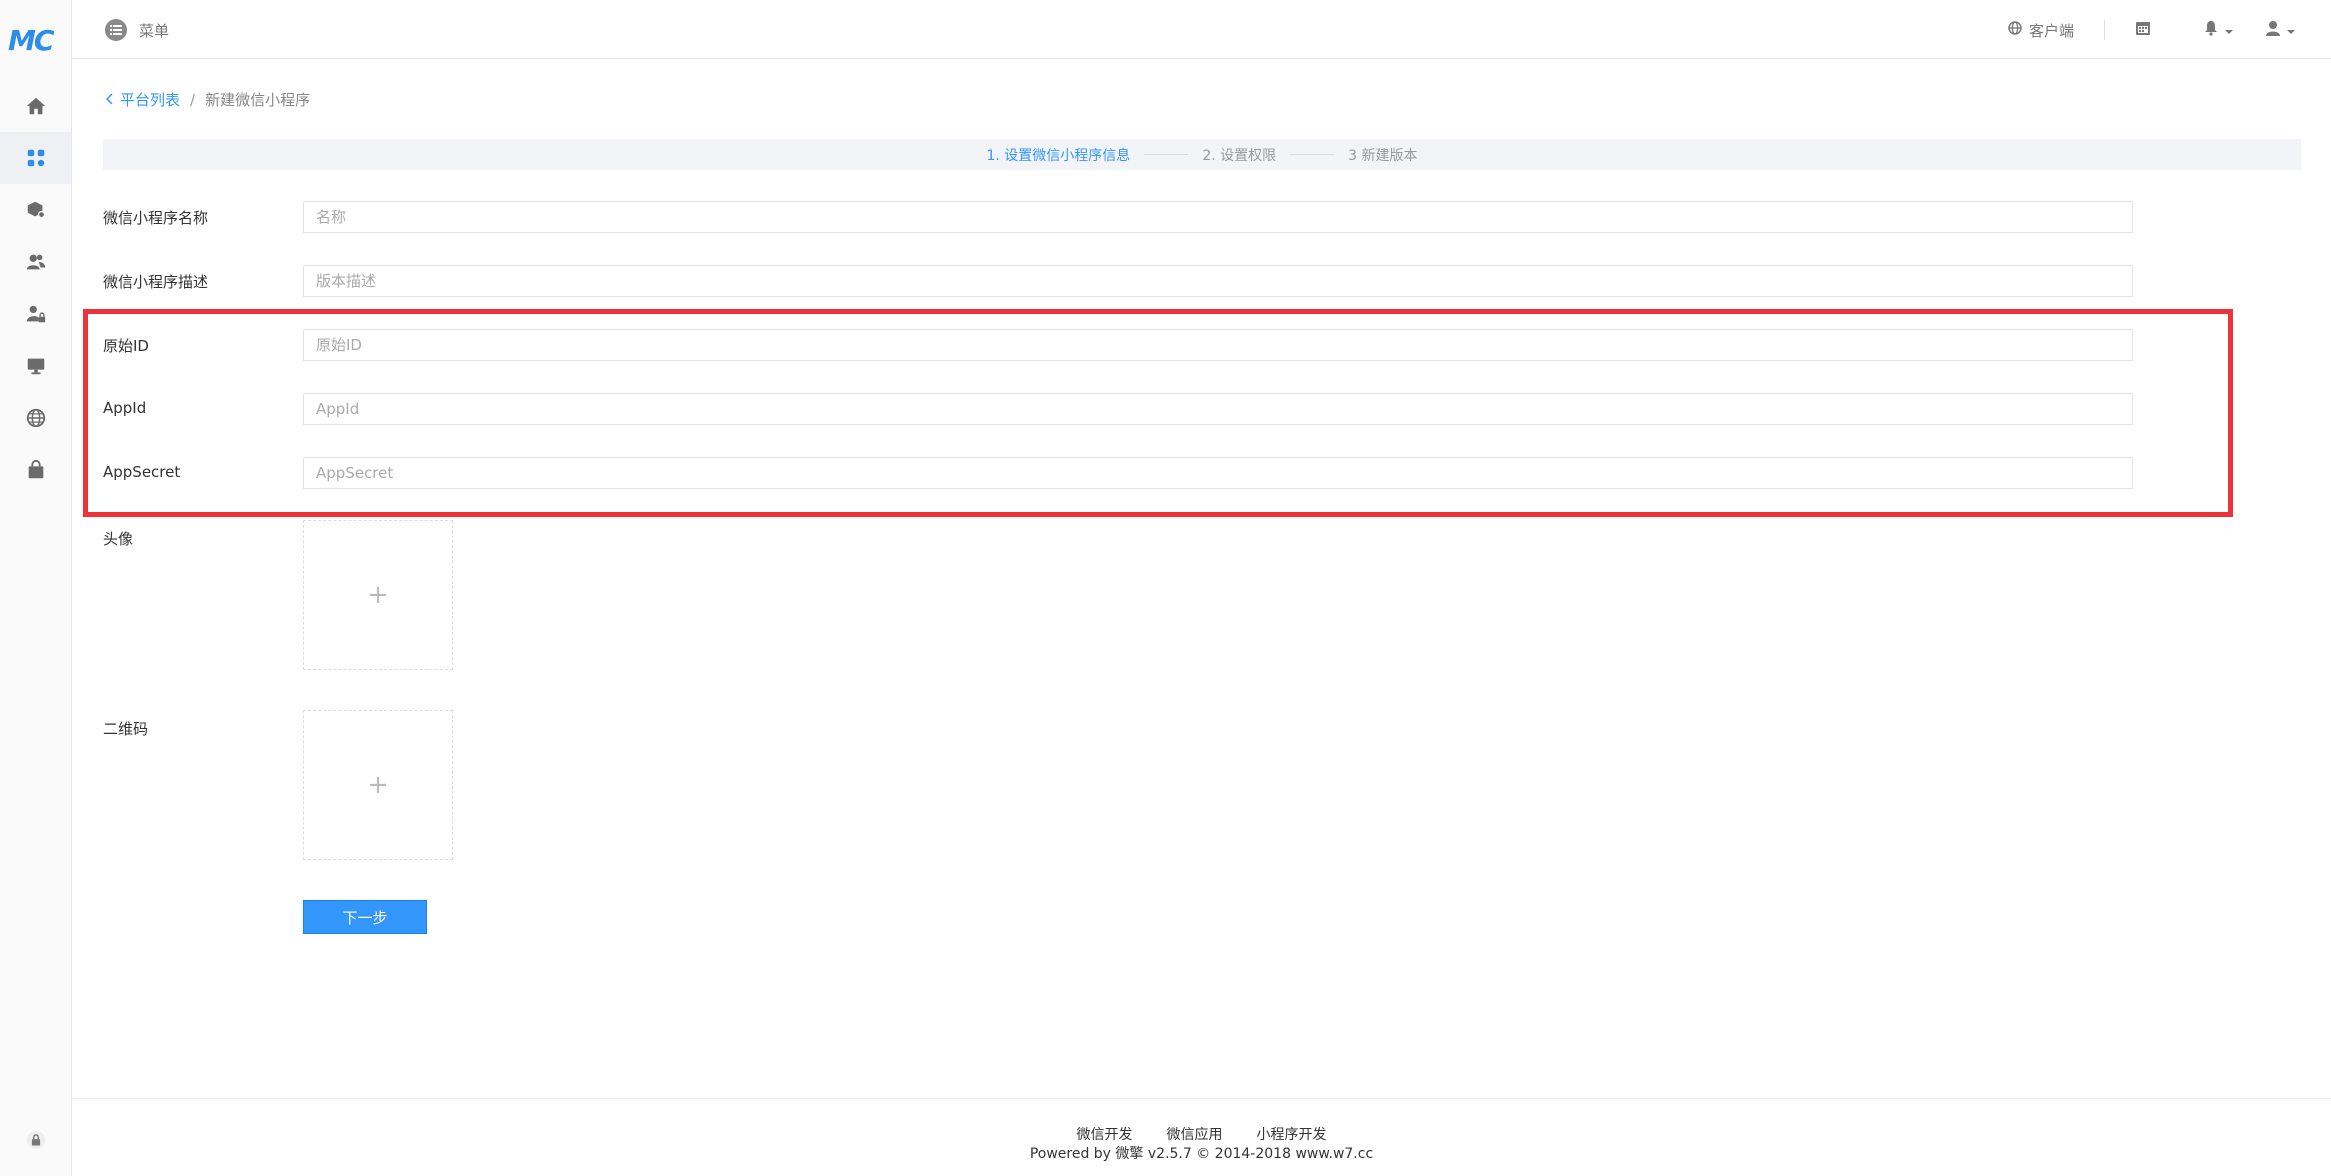  What do you see at coordinates (1218, 217) in the screenshot?
I see `name-input` at bounding box center [1218, 217].